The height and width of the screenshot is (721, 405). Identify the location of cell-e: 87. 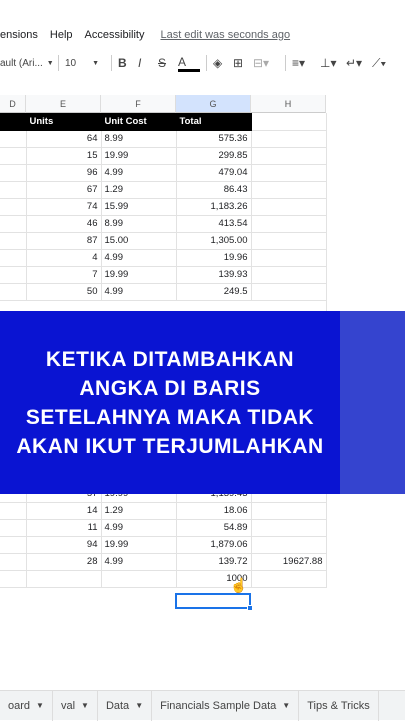
(64, 241).